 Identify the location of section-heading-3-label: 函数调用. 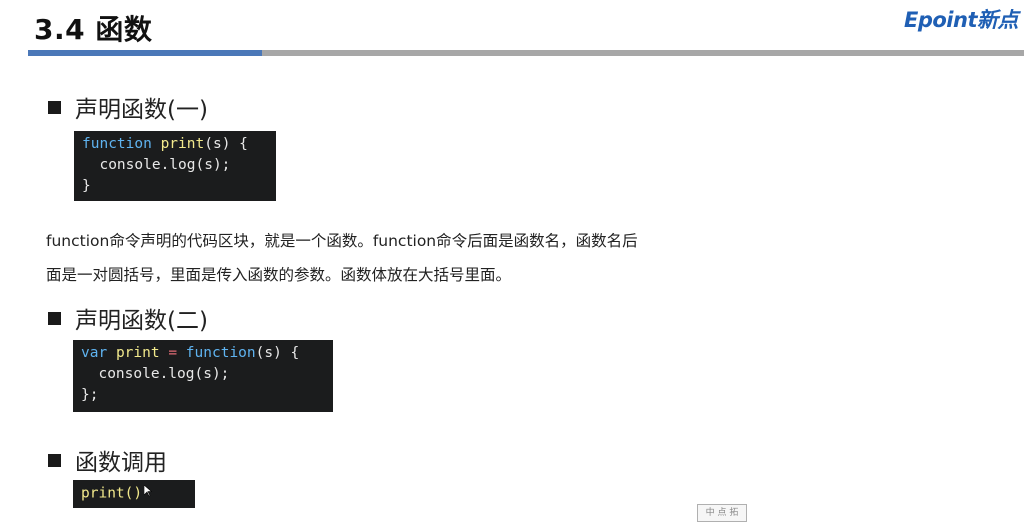
(121, 463).